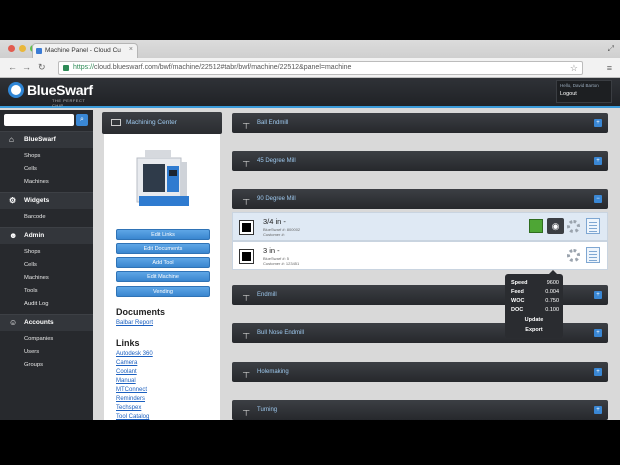  What do you see at coordinates (536, 226) in the screenshot?
I see `status-green-icon` at bounding box center [536, 226].